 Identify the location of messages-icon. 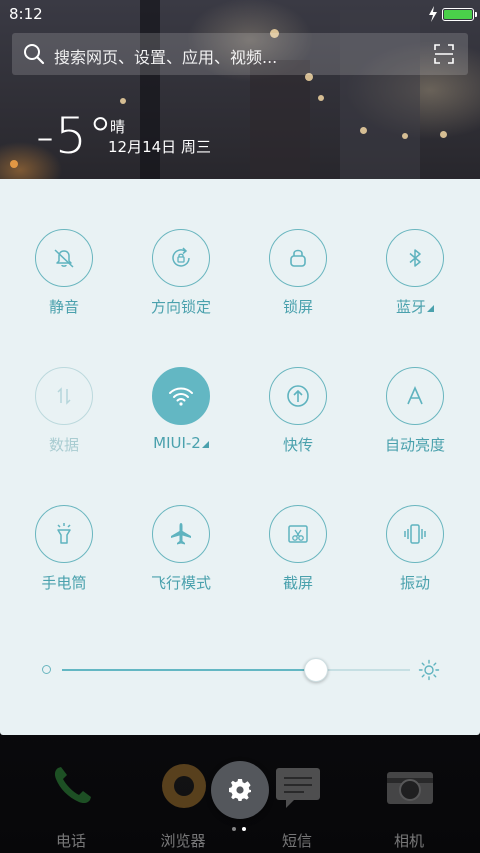
(298, 788).